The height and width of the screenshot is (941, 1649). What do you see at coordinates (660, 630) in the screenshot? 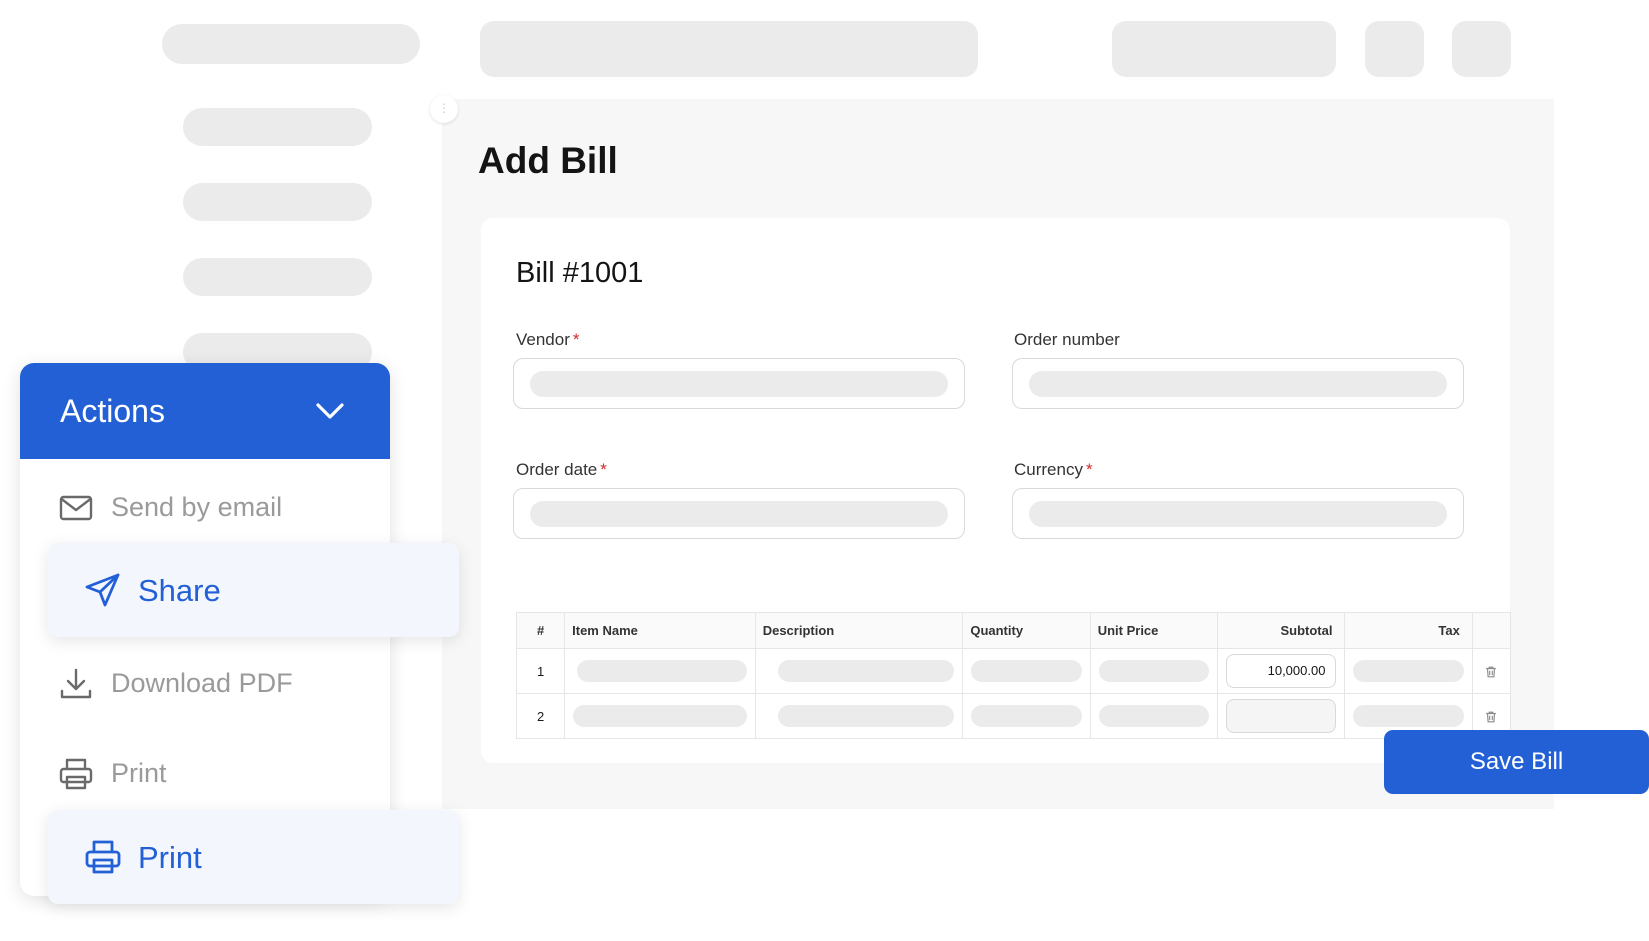
I see `col-item-name-header: Item Name` at bounding box center [660, 630].